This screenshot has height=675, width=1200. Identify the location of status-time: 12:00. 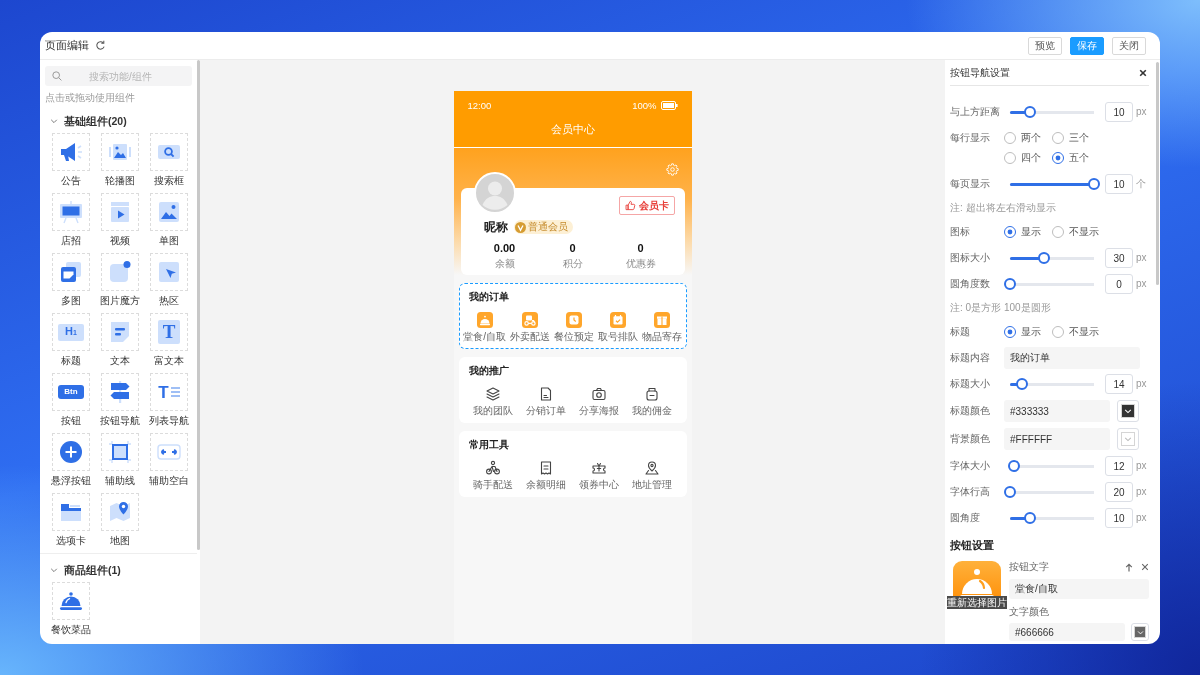
(479, 106).